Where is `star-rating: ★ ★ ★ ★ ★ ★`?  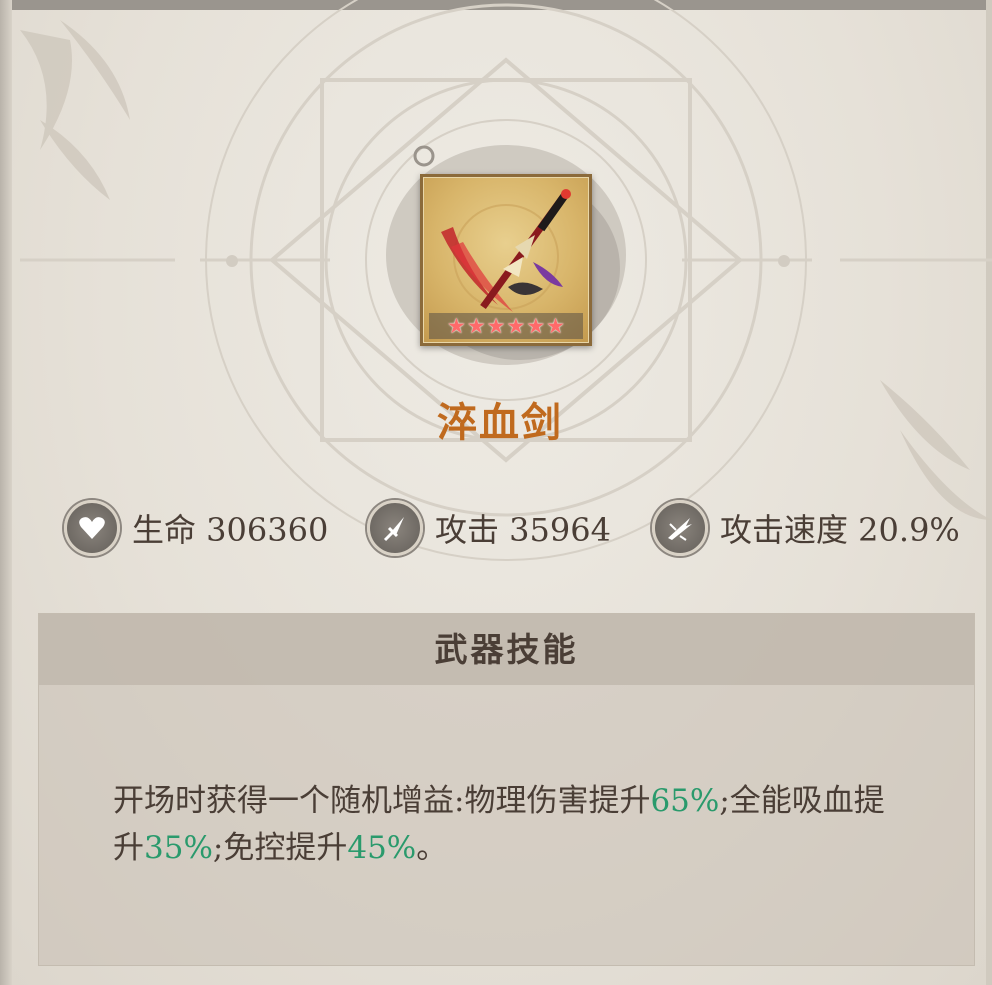 star-rating: ★ ★ ★ ★ ★ ★ is located at coordinates (506, 326).